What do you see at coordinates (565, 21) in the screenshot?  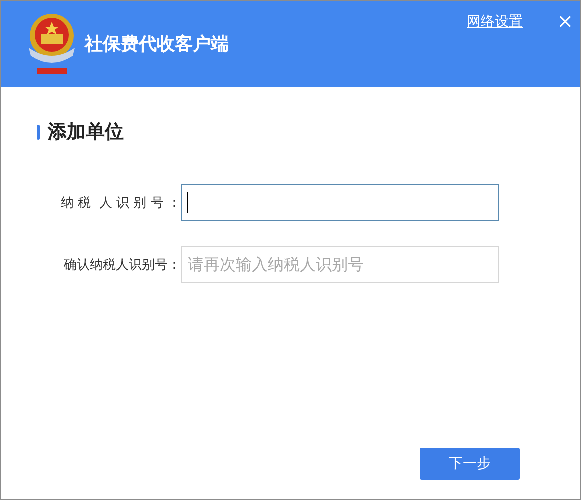 I see `close-button: ×` at bounding box center [565, 21].